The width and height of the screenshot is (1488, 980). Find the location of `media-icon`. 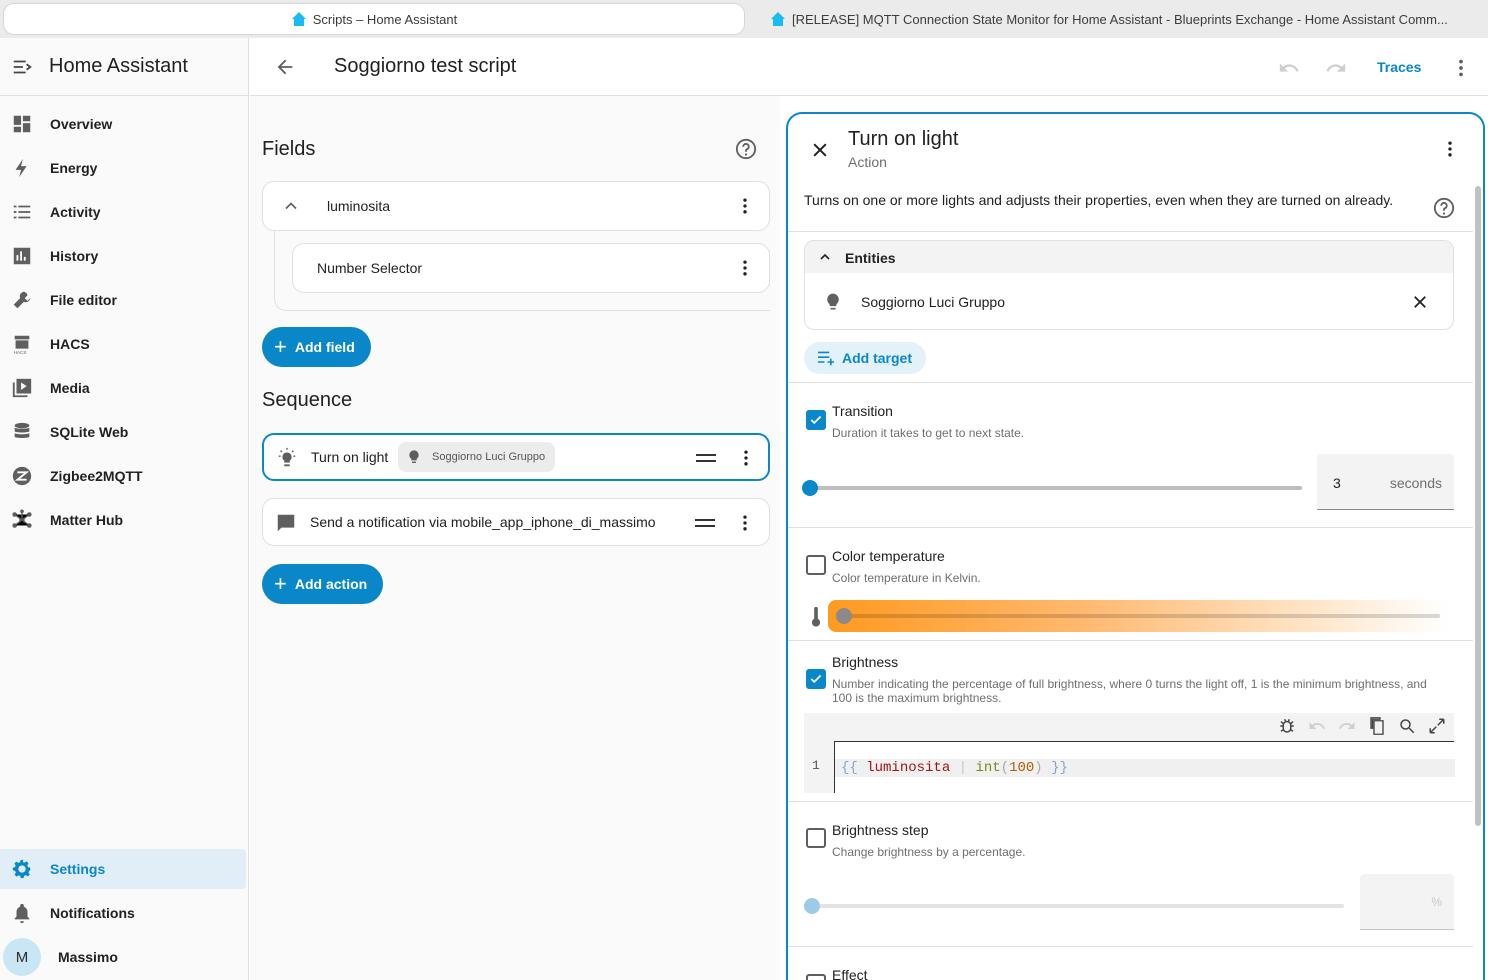

media-icon is located at coordinates (22, 388).